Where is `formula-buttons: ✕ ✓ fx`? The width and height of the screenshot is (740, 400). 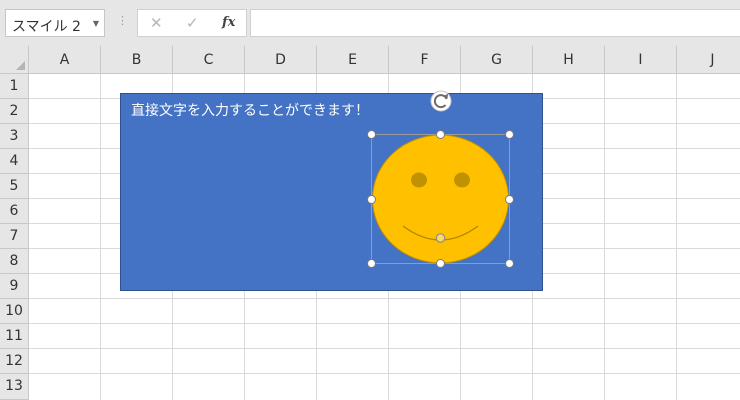
formula-buttons: ✕ ✓ fx is located at coordinates (192, 23).